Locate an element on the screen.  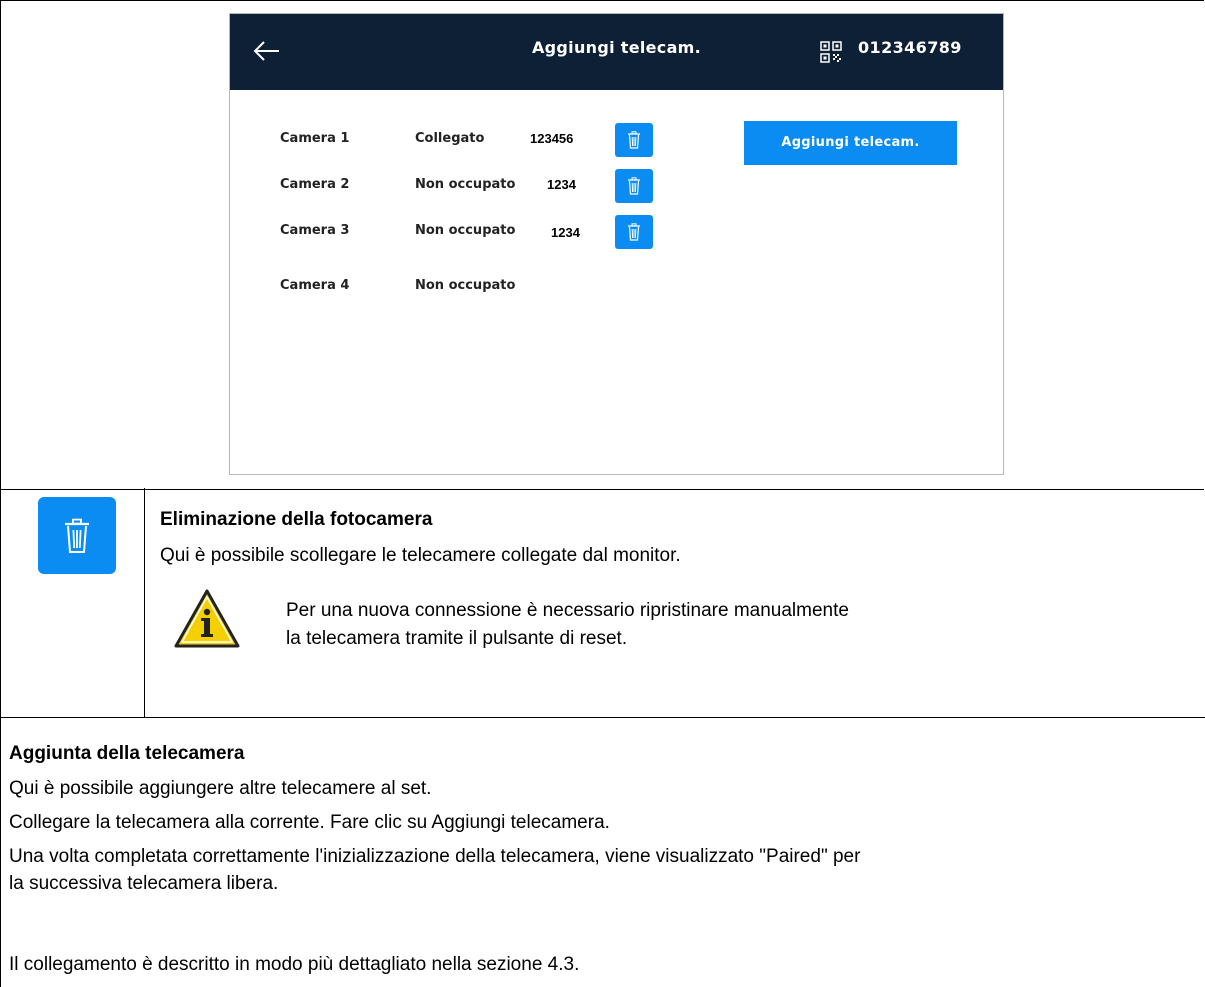
device-id: 012346789 is located at coordinates (910, 47).